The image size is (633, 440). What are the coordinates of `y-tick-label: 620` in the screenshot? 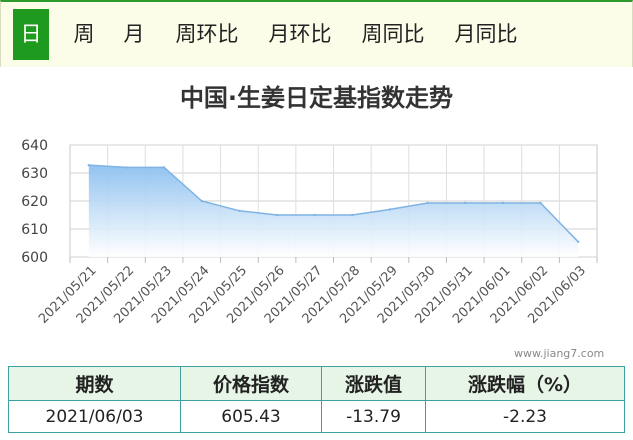 It's located at (34, 202).